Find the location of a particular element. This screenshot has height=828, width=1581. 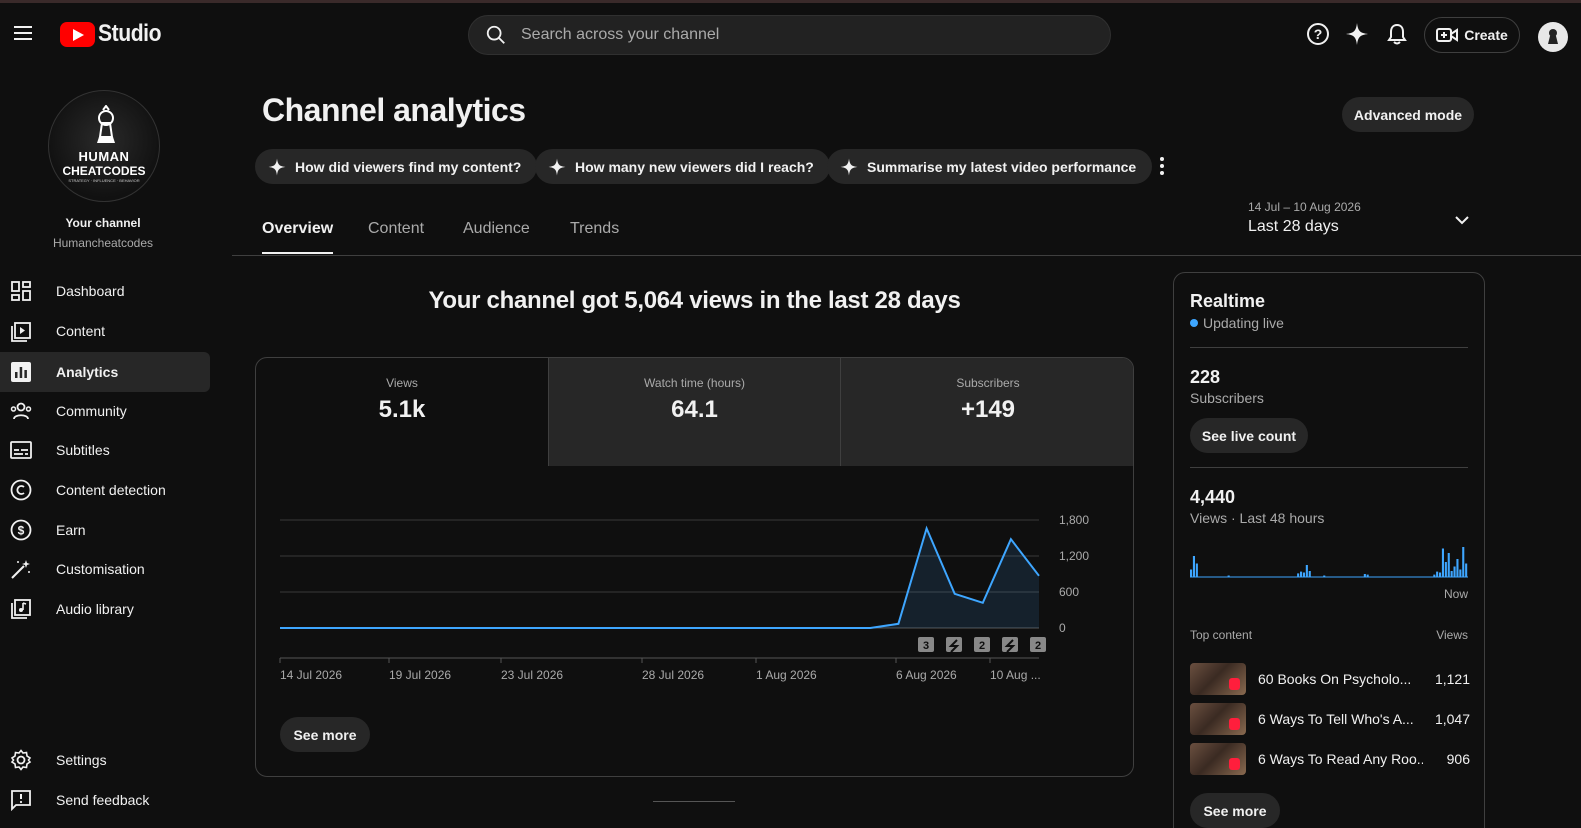

channel-logo-icon is located at coordinates (1553, 36).